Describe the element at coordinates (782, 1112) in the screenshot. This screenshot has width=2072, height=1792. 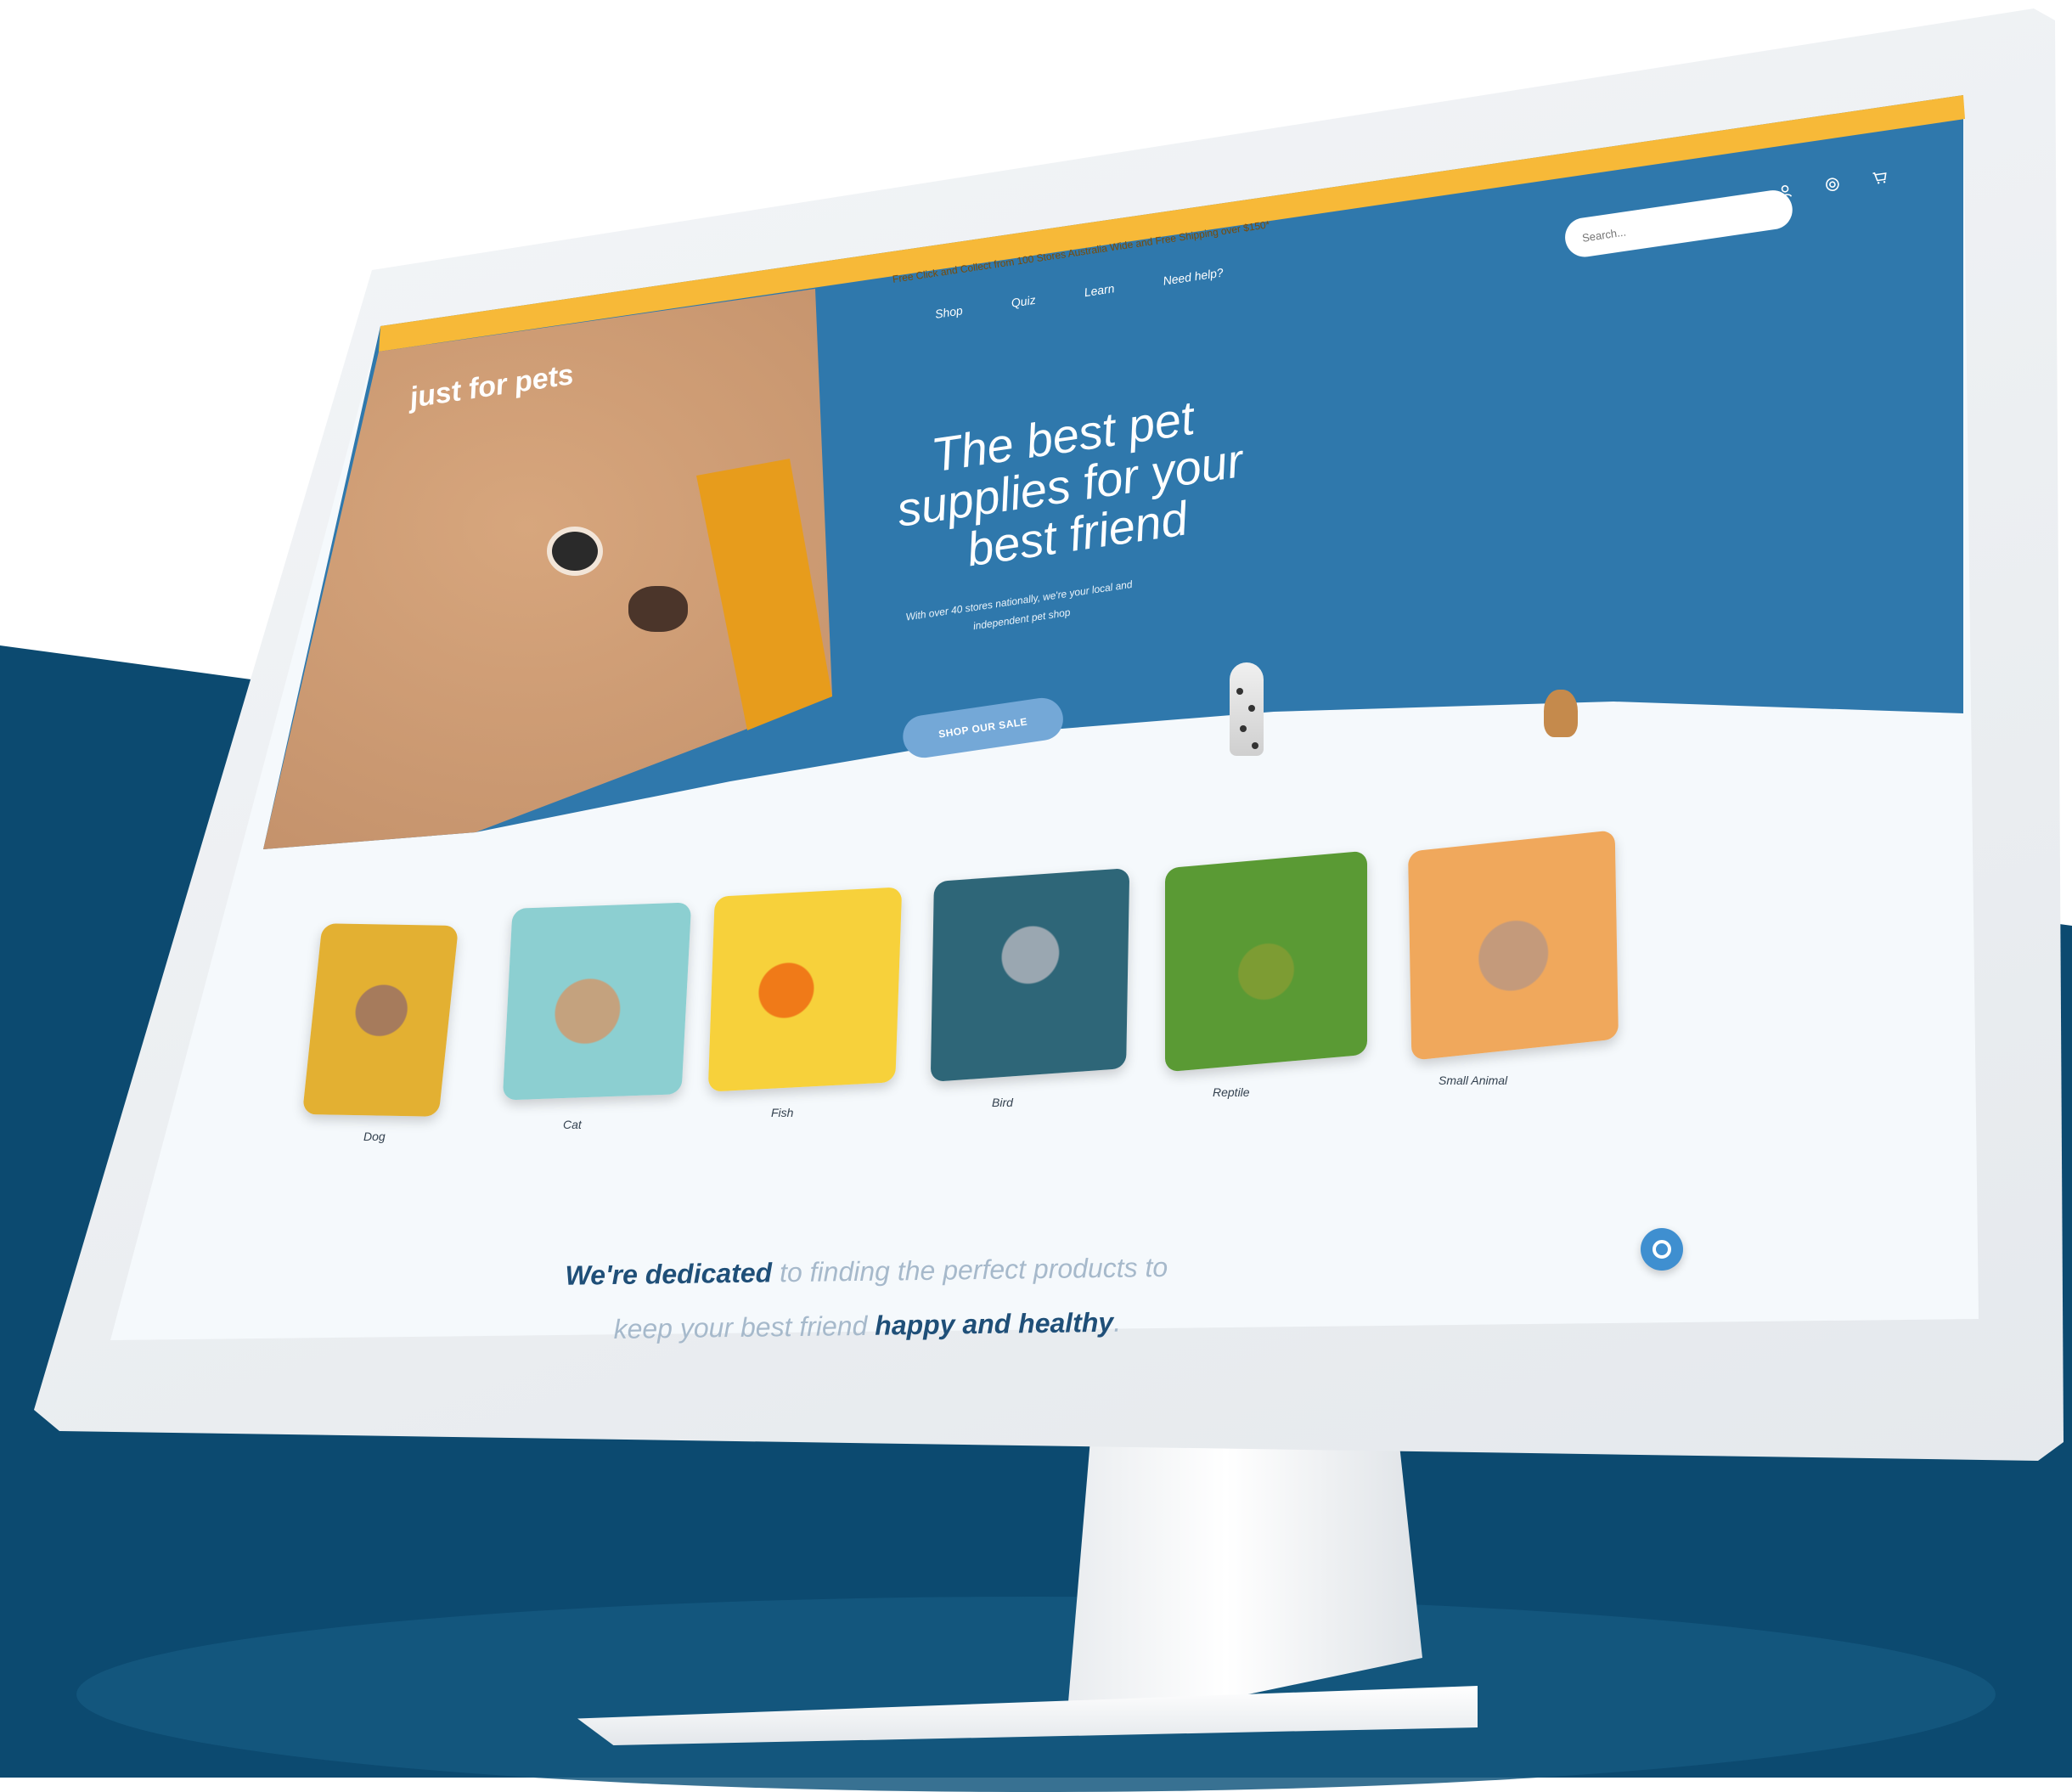
I see `category-label-fish: Fish` at that location.